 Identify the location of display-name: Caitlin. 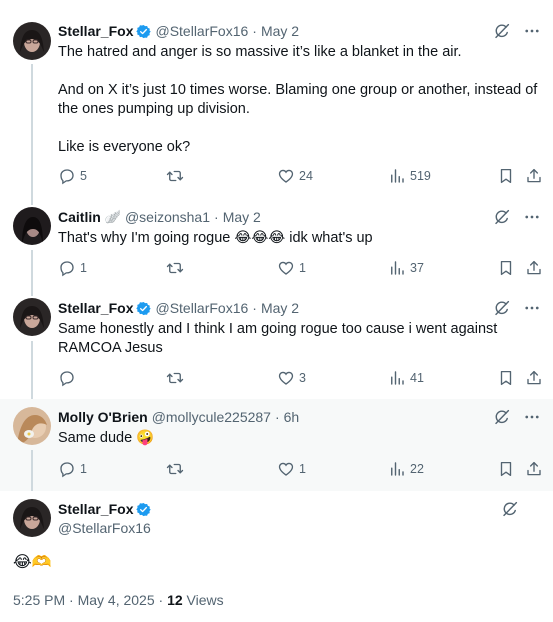
(79, 217).